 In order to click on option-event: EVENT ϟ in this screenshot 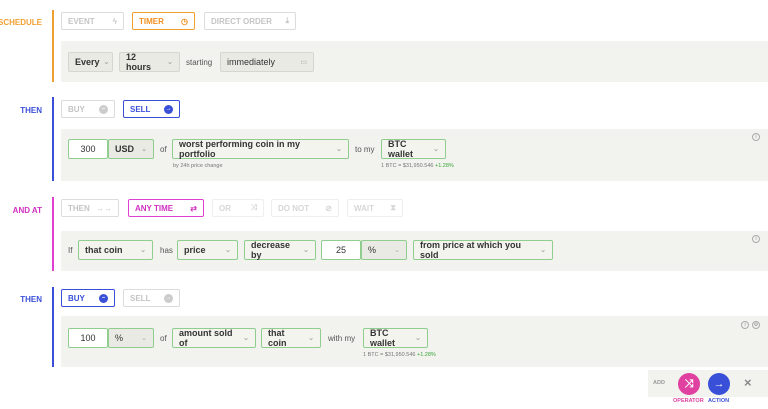, I will do `click(92, 21)`.